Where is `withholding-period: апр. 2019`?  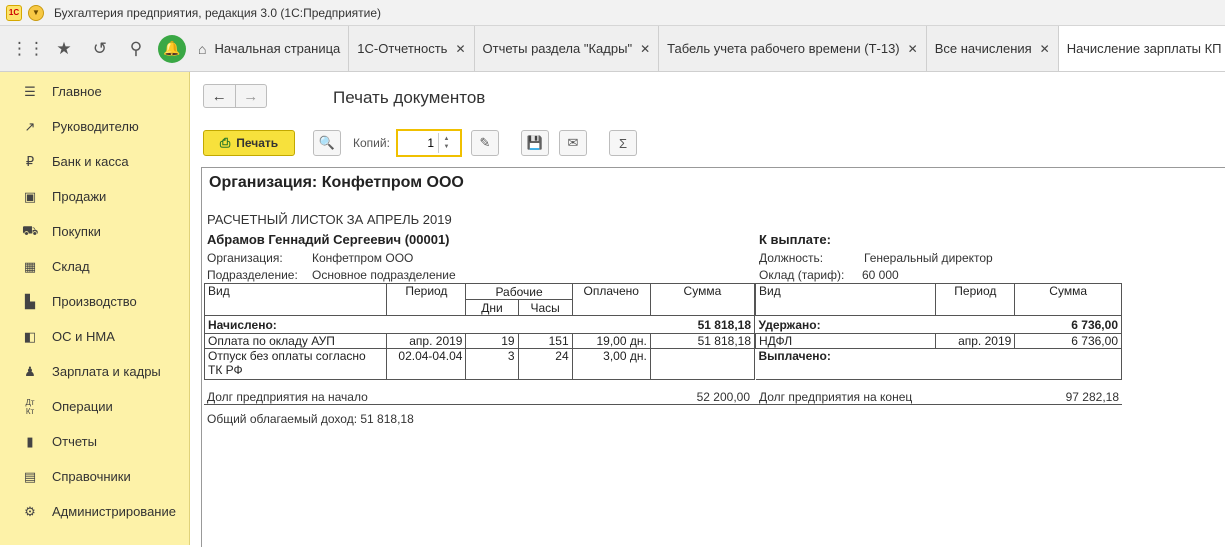
withholding-period: апр. 2019 is located at coordinates (975, 341).